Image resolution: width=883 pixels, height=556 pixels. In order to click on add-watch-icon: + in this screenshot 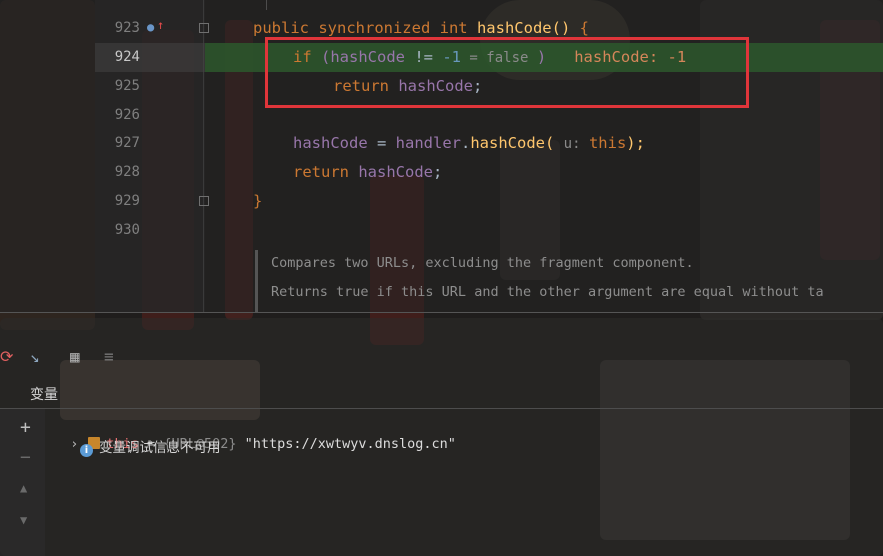, I will do `click(25, 427)`.